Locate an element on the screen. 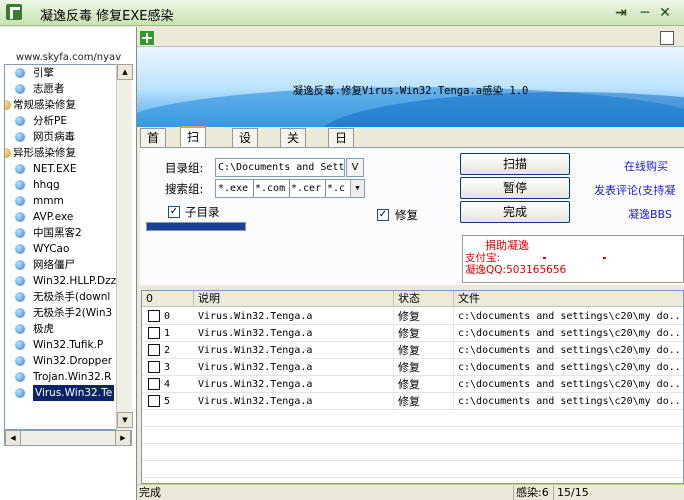 The width and height of the screenshot is (684, 500). tree-item: Win32.Tufik.P is located at coordinates (68, 345).